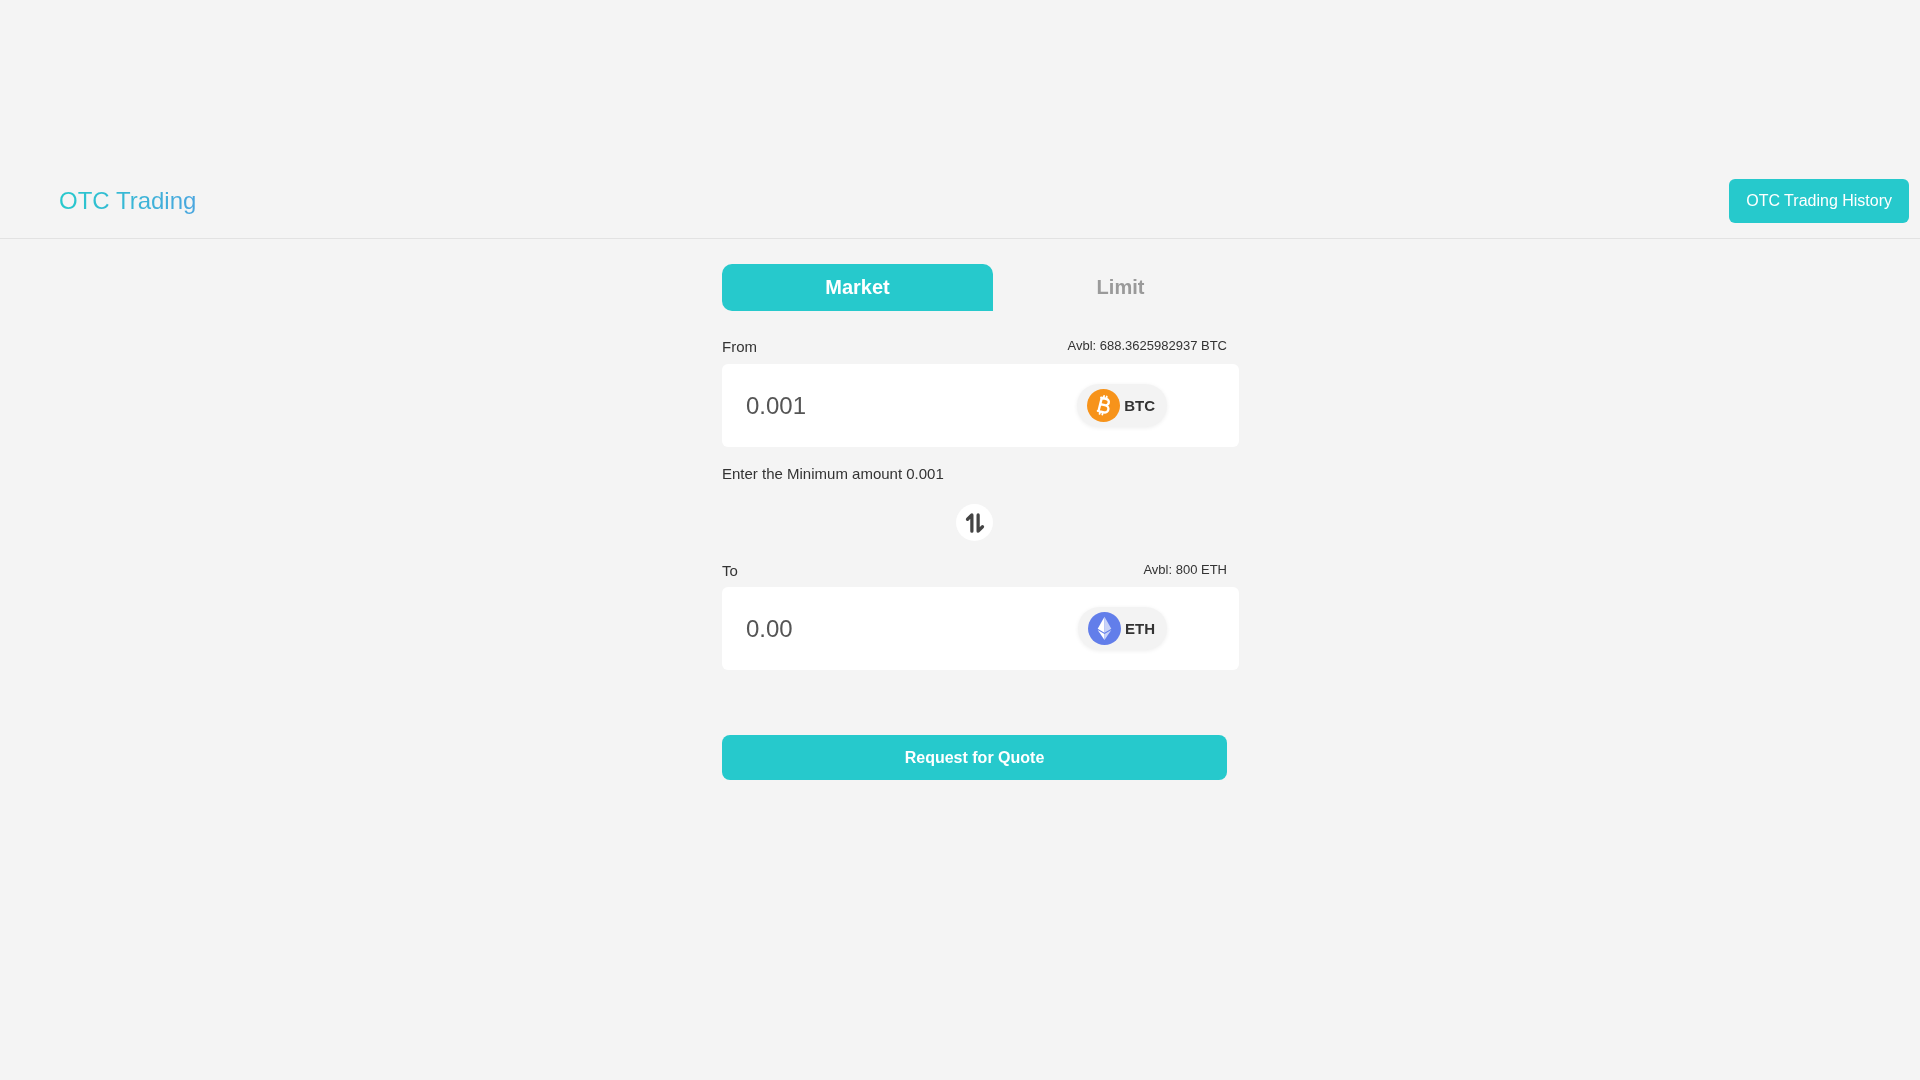 The image size is (1920, 1080). What do you see at coordinates (1104, 405) in the screenshot?
I see `bitcoin-coin-icon` at bounding box center [1104, 405].